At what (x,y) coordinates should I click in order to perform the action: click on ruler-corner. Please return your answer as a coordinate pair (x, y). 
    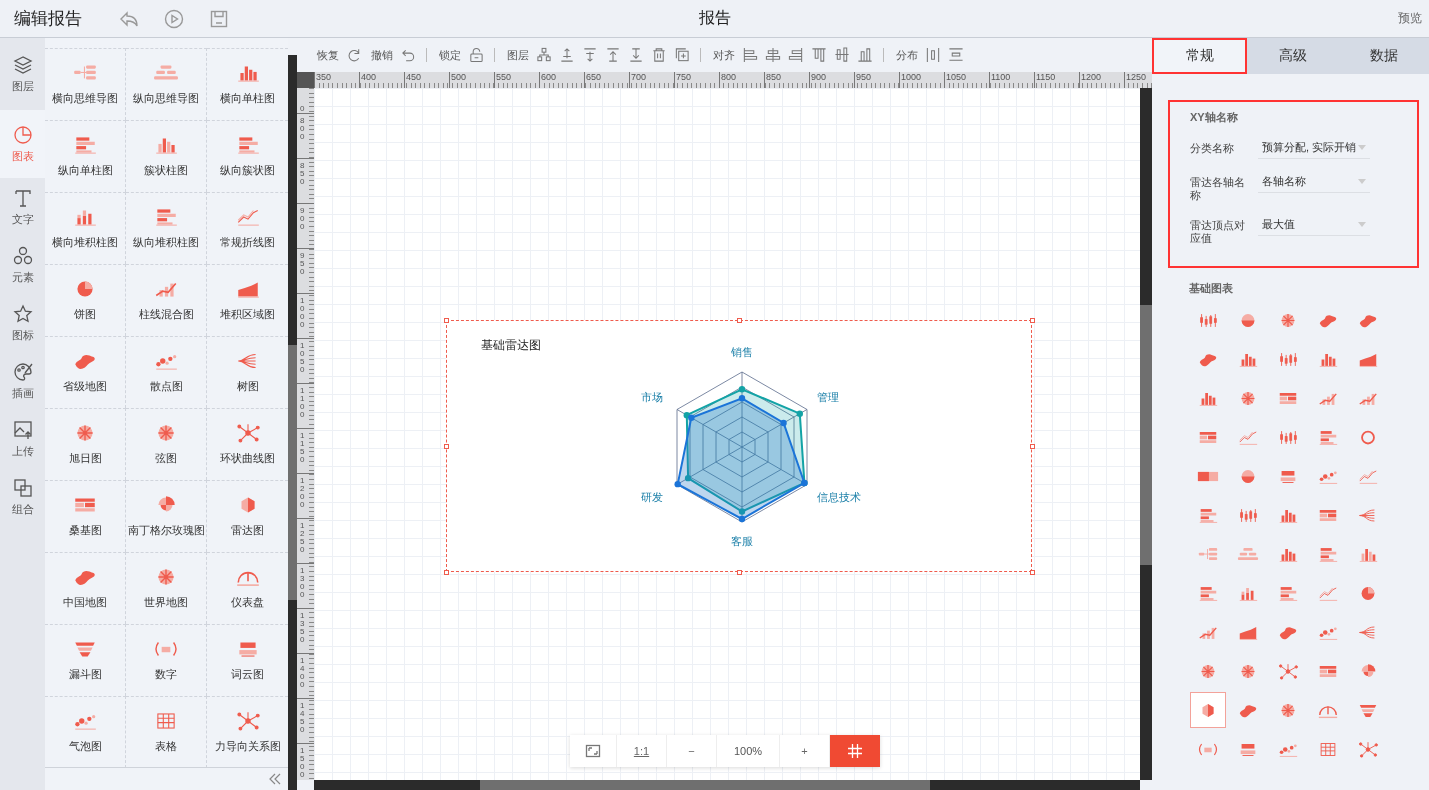
    Looking at the image, I should click on (305, 80).